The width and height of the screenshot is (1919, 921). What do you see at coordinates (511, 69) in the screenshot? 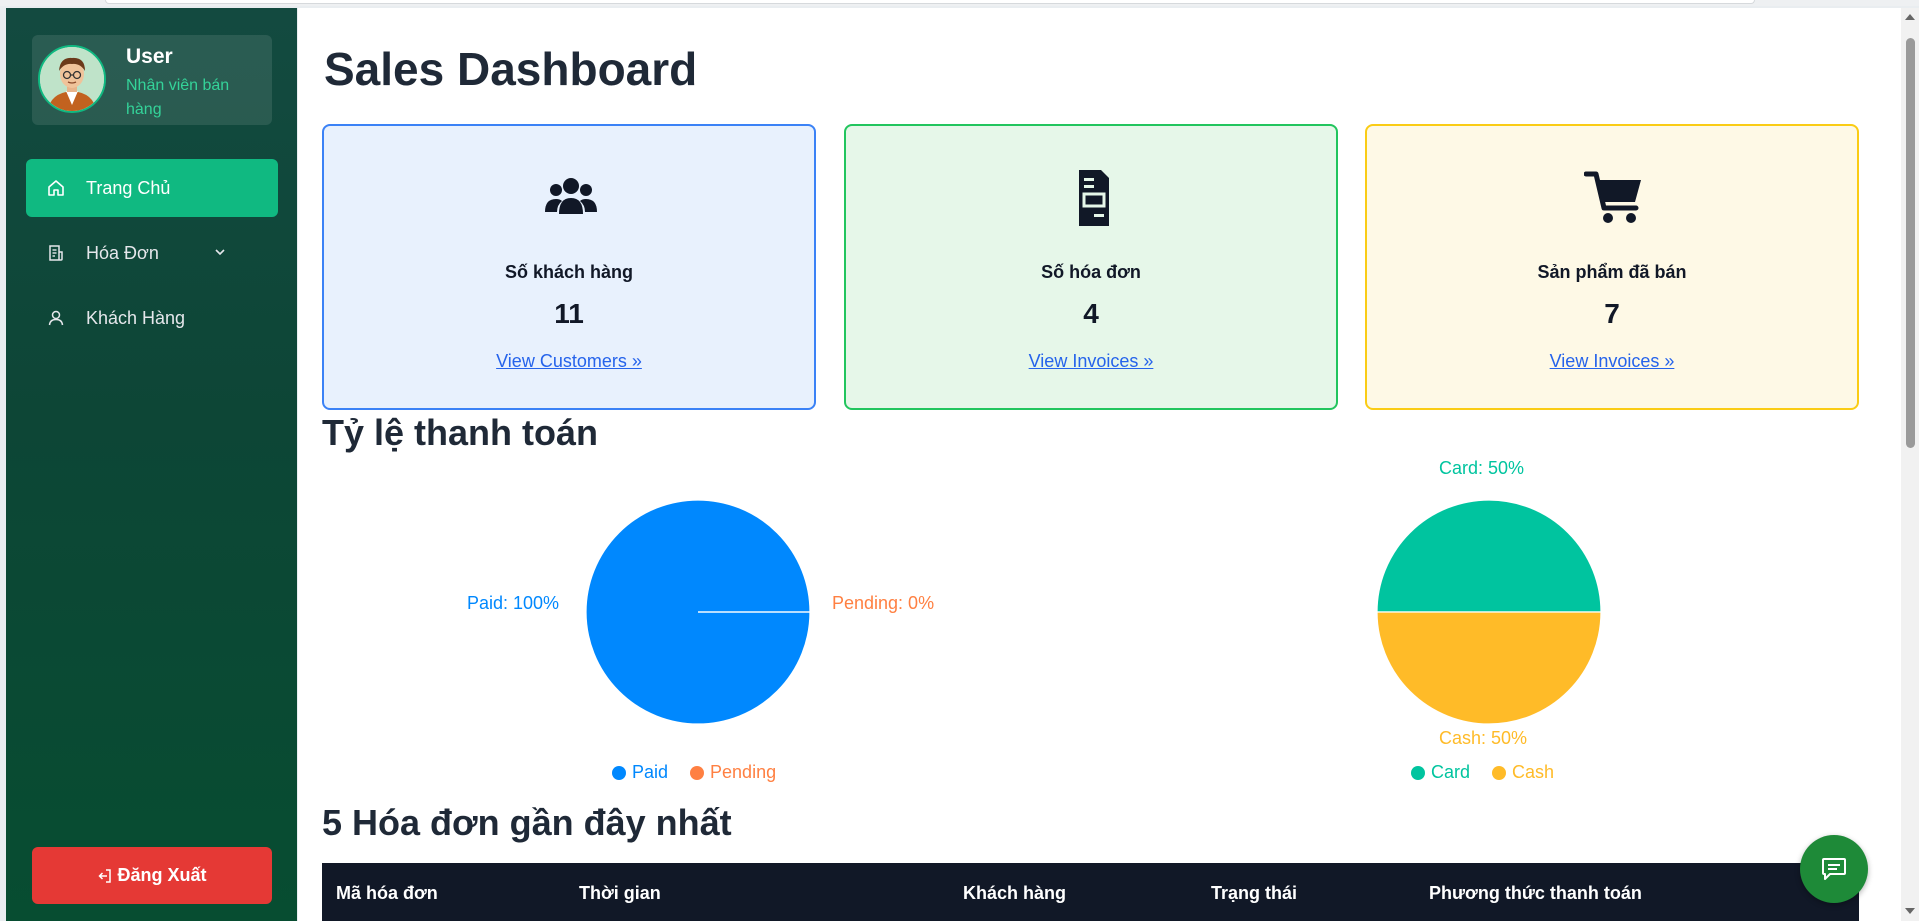
I see `page-title: Sales Dashboard` at bounding box center [511, 69].